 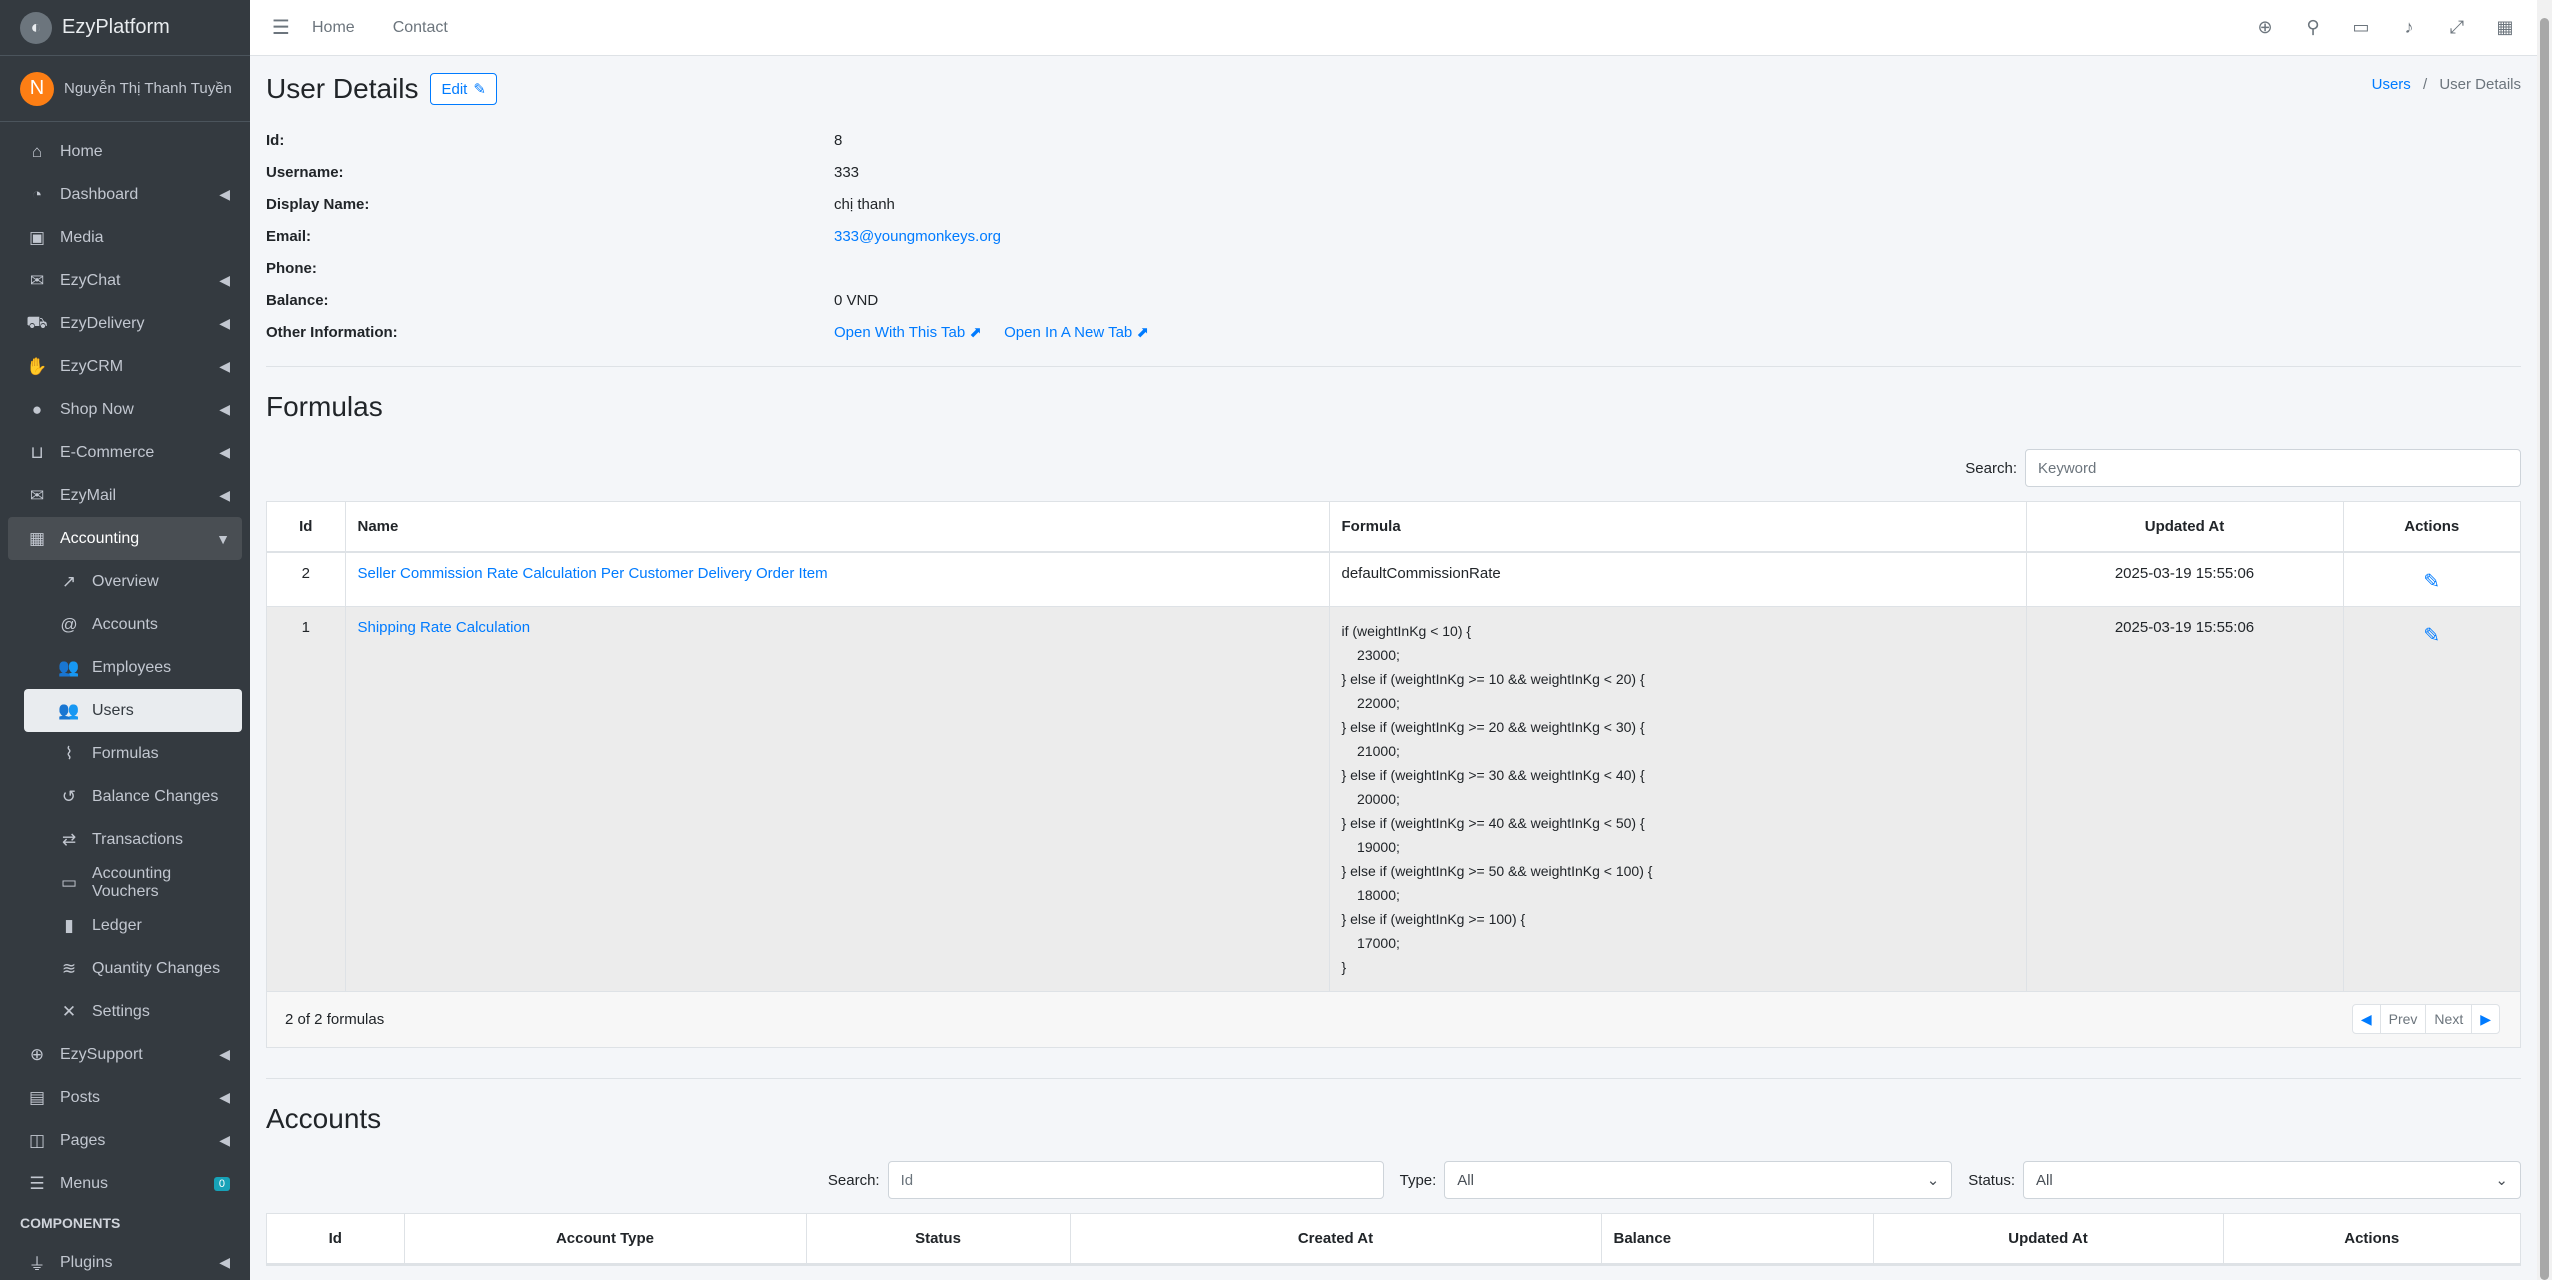 I want to click on detail-row-balance: Balance: 0 VND, so click(x=1393, y=300).